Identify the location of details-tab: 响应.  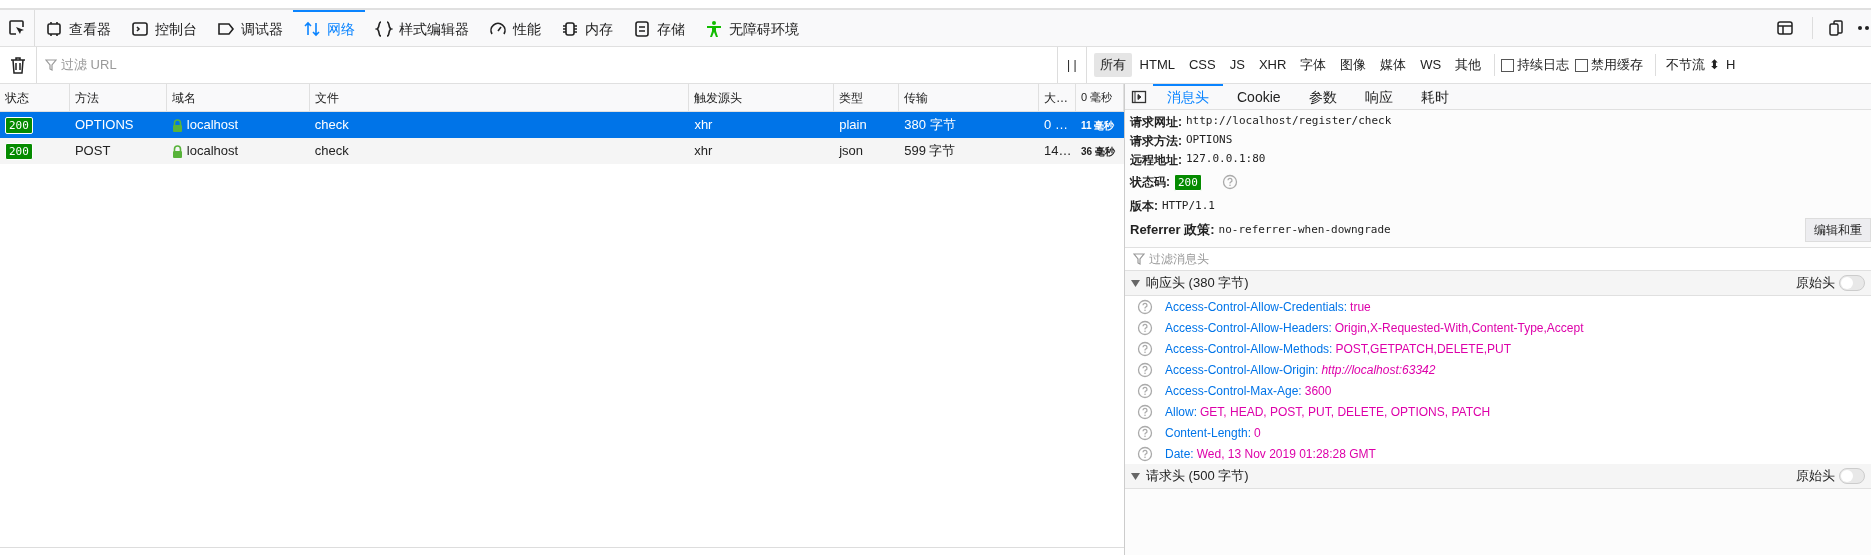
(1378, 96).